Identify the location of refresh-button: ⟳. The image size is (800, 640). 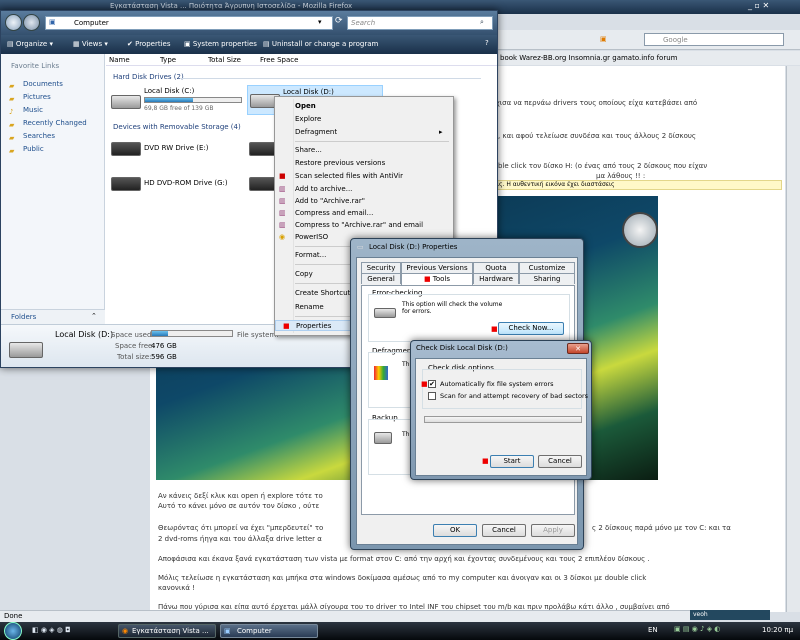
(341, 23).